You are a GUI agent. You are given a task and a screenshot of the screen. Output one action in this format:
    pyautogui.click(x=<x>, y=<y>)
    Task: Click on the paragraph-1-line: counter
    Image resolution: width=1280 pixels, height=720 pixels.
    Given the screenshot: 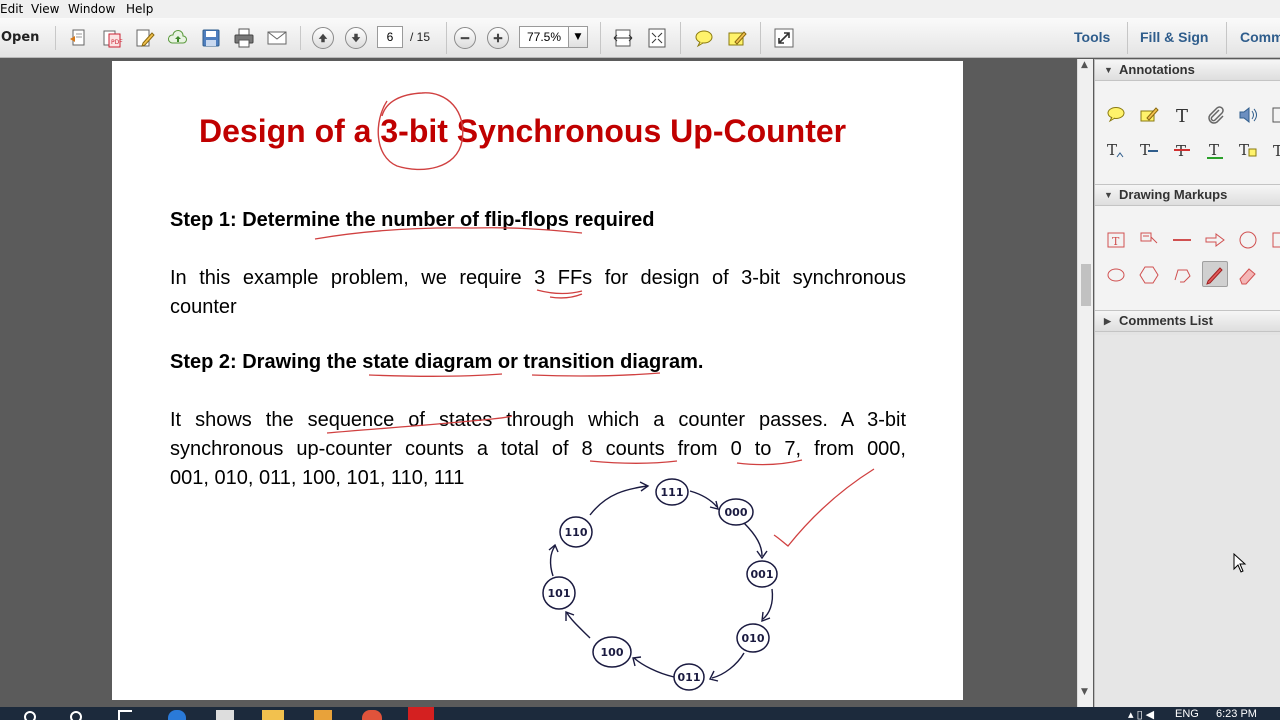 What is the action you would take?
    pyautogui.click(x=203, y=307)
    